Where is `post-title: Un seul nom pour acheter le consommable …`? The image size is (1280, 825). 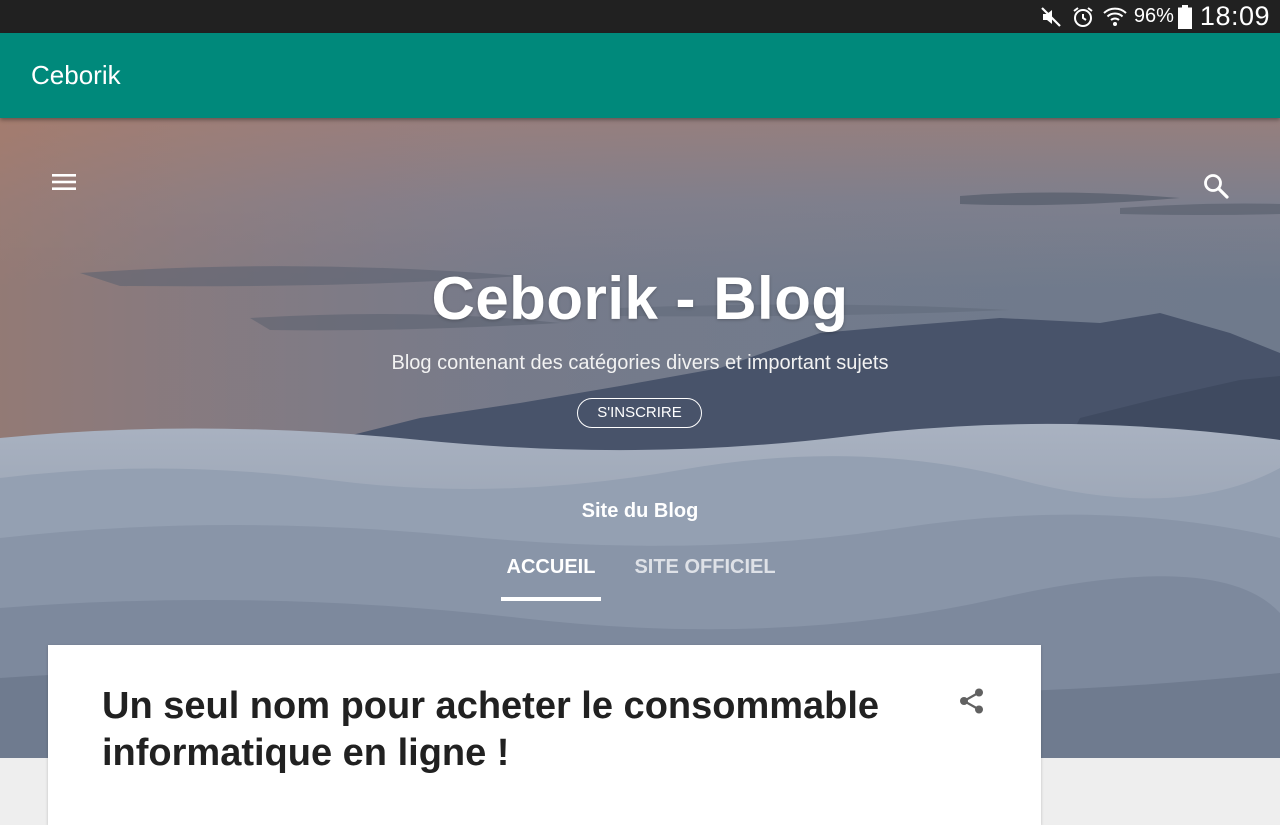 post-title: Un seul nom pour acheter le consommable … is located at coordinates (512, 730).